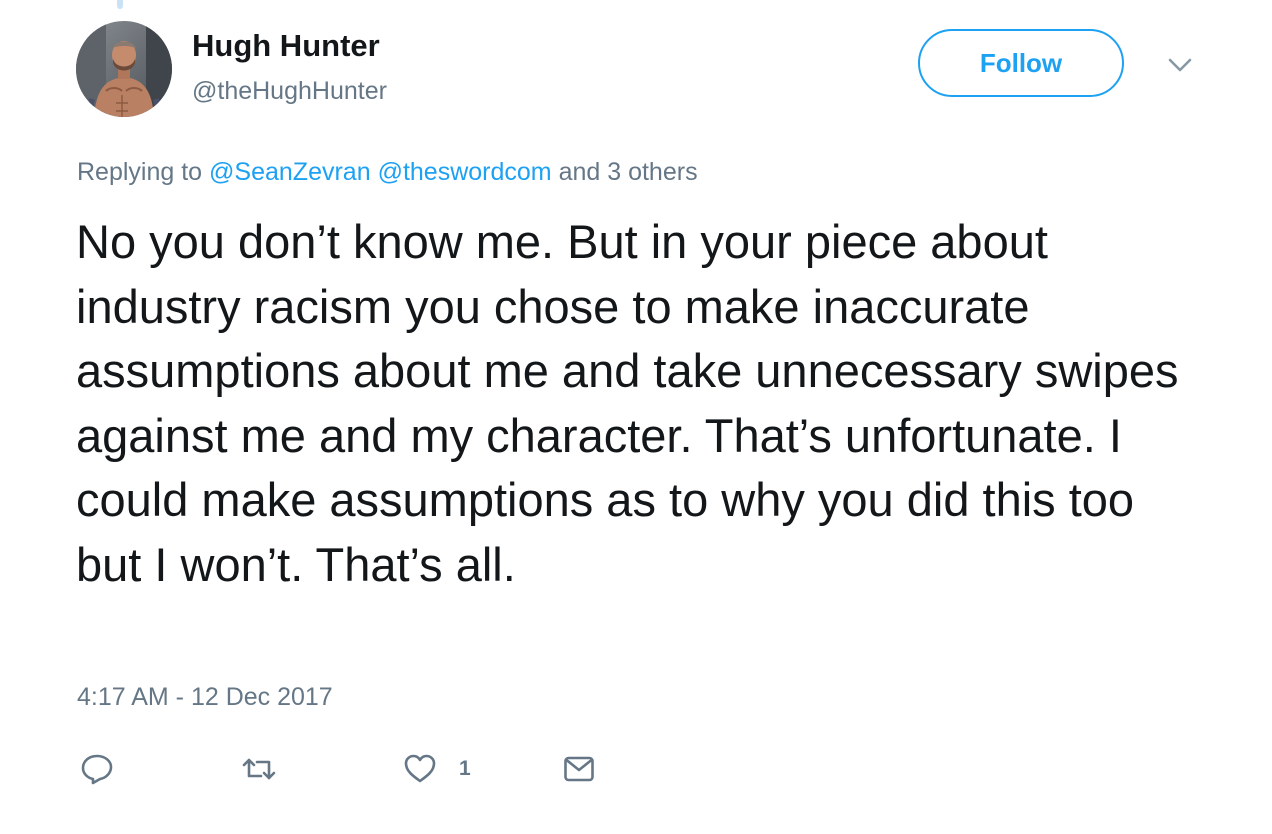 The width and height of the screenshot is (1272, 834). Describe the element at coordinates (289, 91) in the screenshot. I see `author-handle: @theHughHunter` at that location.